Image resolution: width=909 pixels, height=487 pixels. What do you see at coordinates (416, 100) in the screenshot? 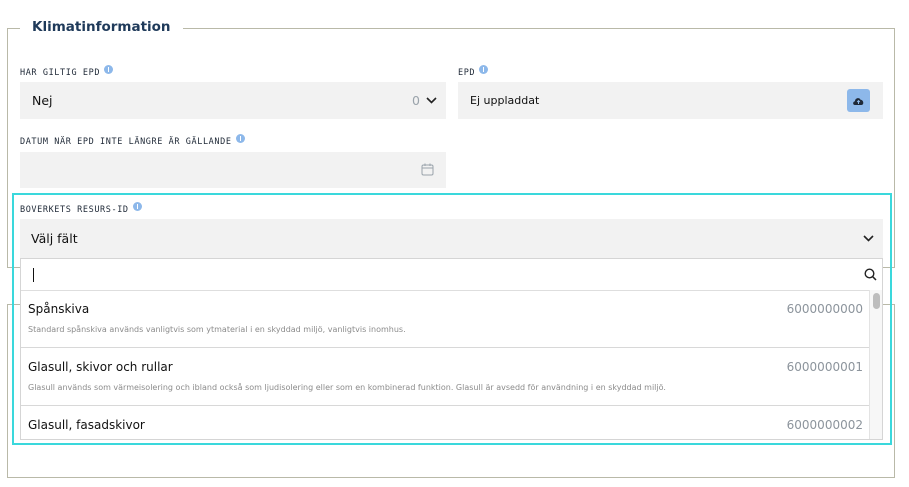
I see `har-giltig-epd-count: 0` at bounding box center [416, 100].